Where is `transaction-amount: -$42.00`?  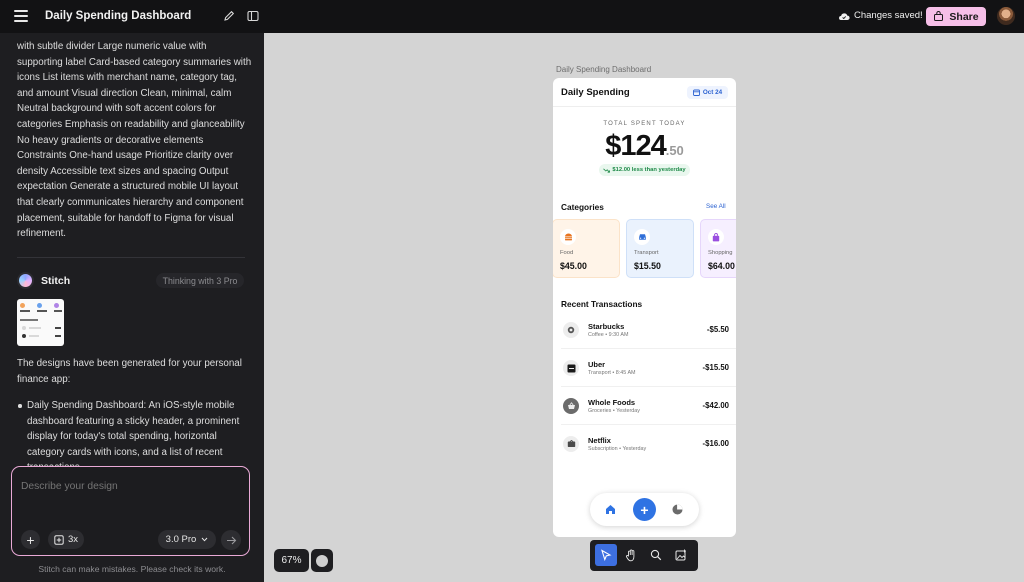
transaction-amount: -$42.00 is located at coordinates (715, 405).